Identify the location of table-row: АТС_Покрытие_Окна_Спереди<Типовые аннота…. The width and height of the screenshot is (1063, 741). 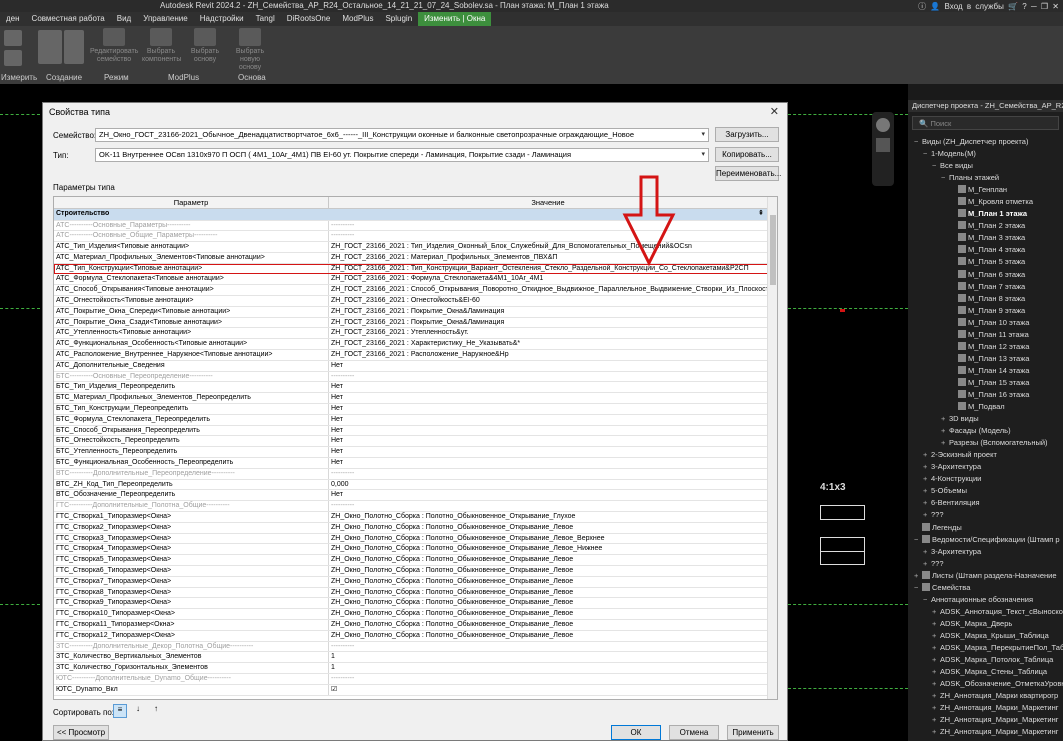
(411, 312).